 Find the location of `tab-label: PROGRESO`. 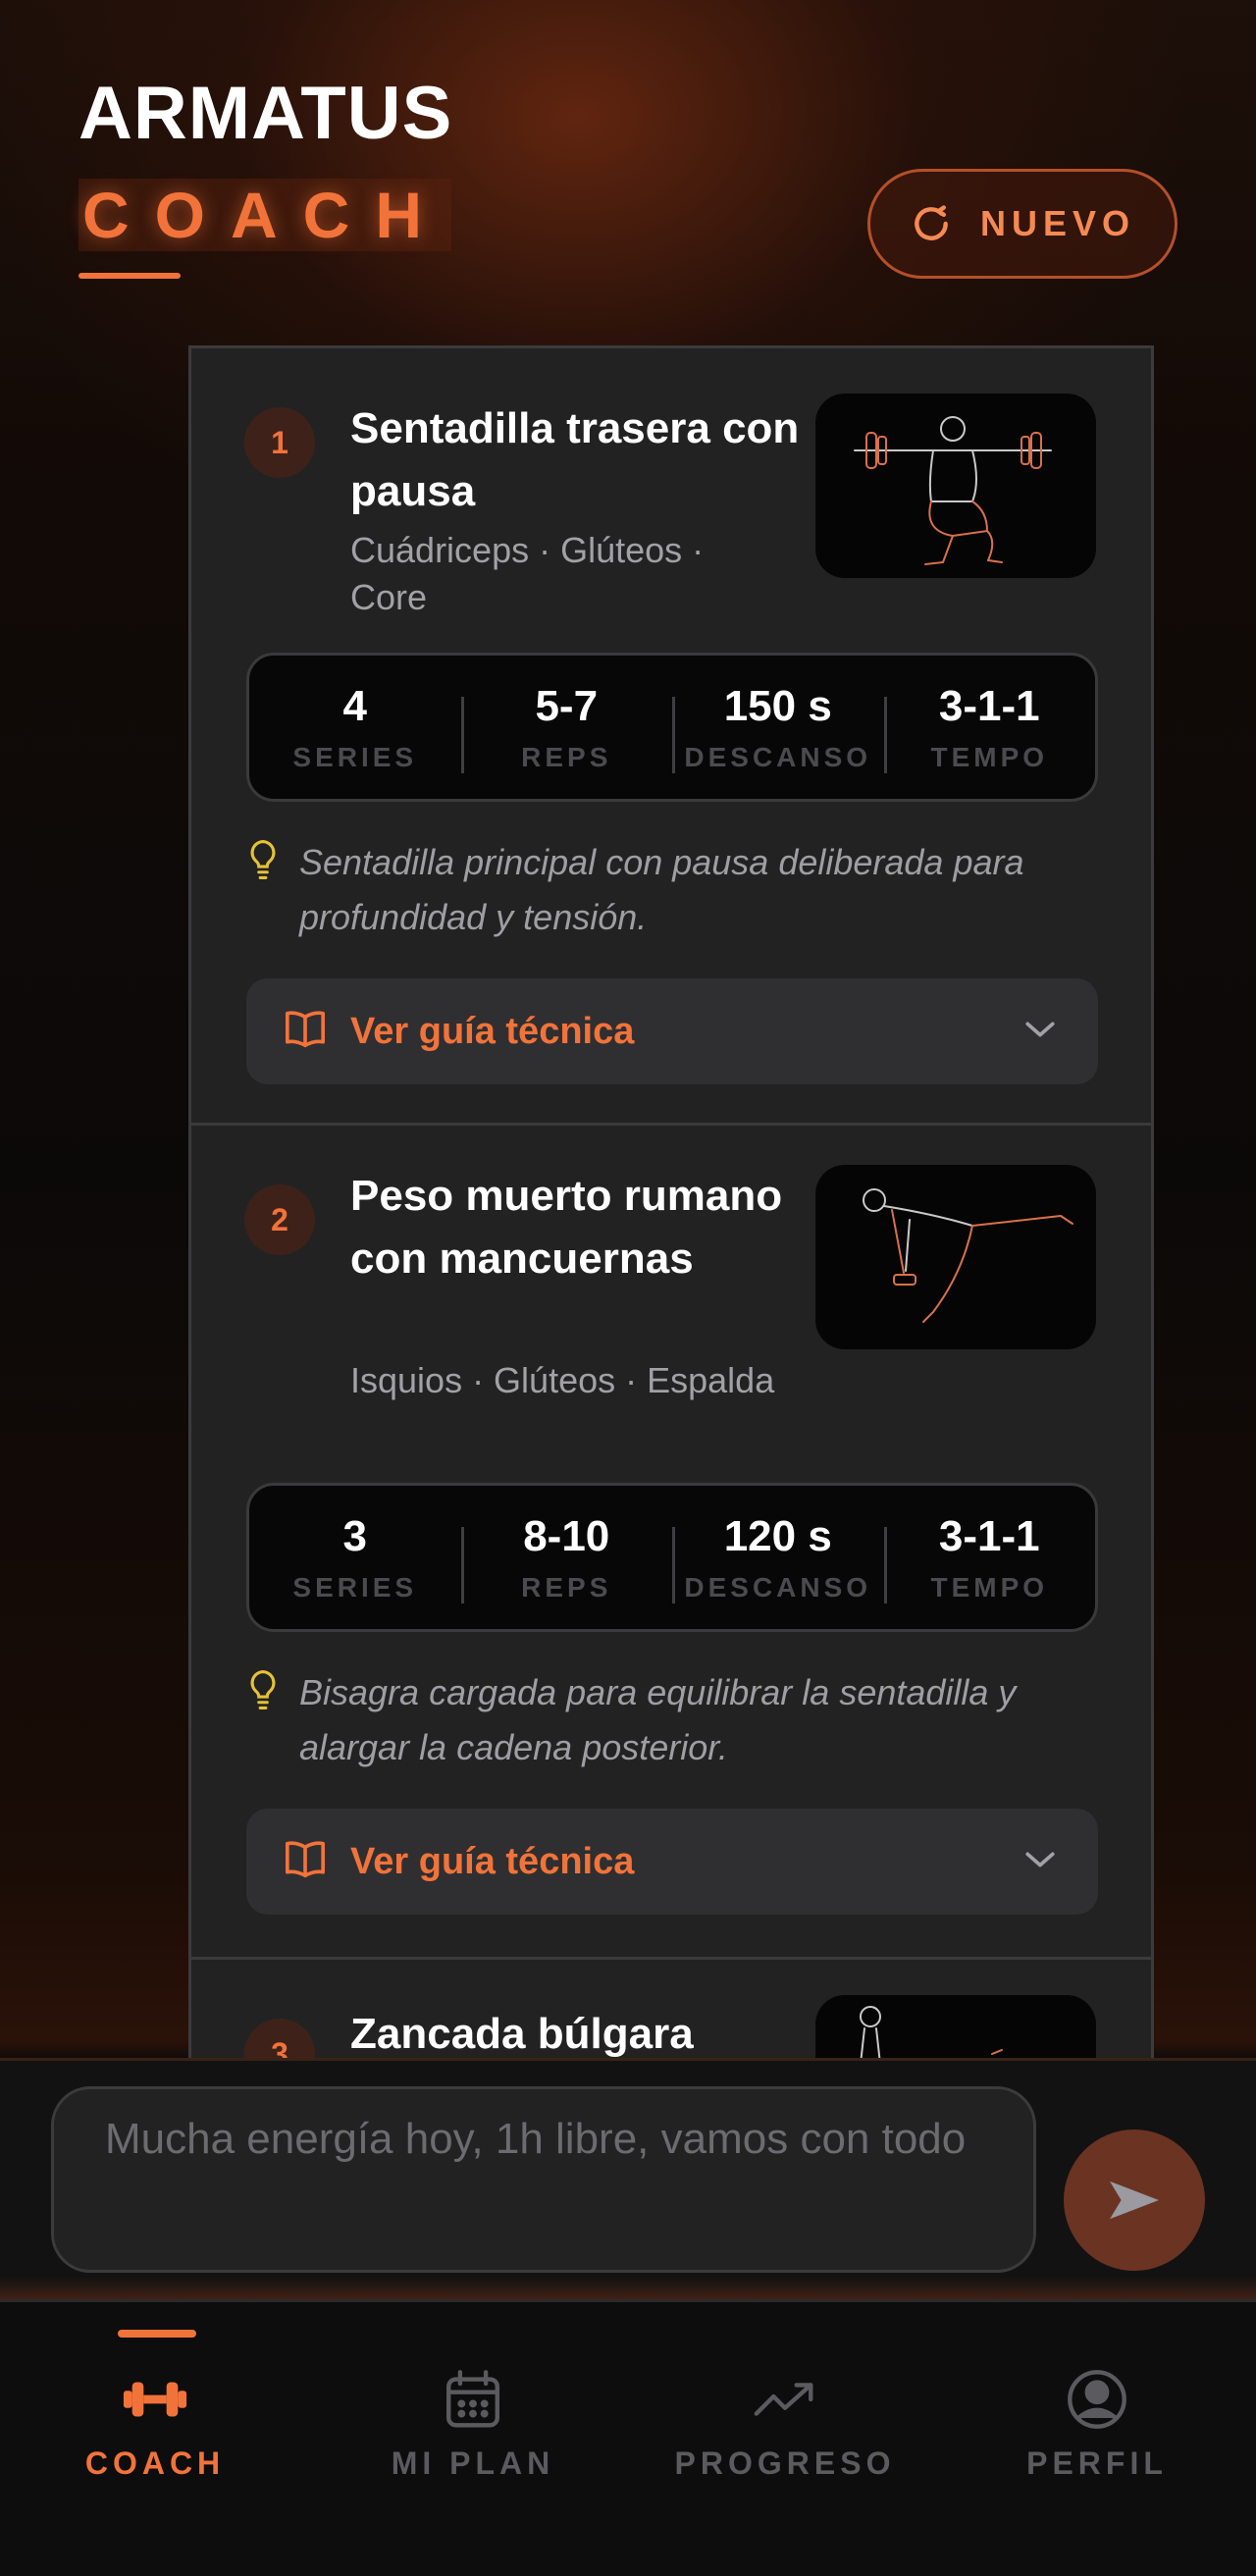

tab-label: PROGRESO is located at coordinates (785, 2463).